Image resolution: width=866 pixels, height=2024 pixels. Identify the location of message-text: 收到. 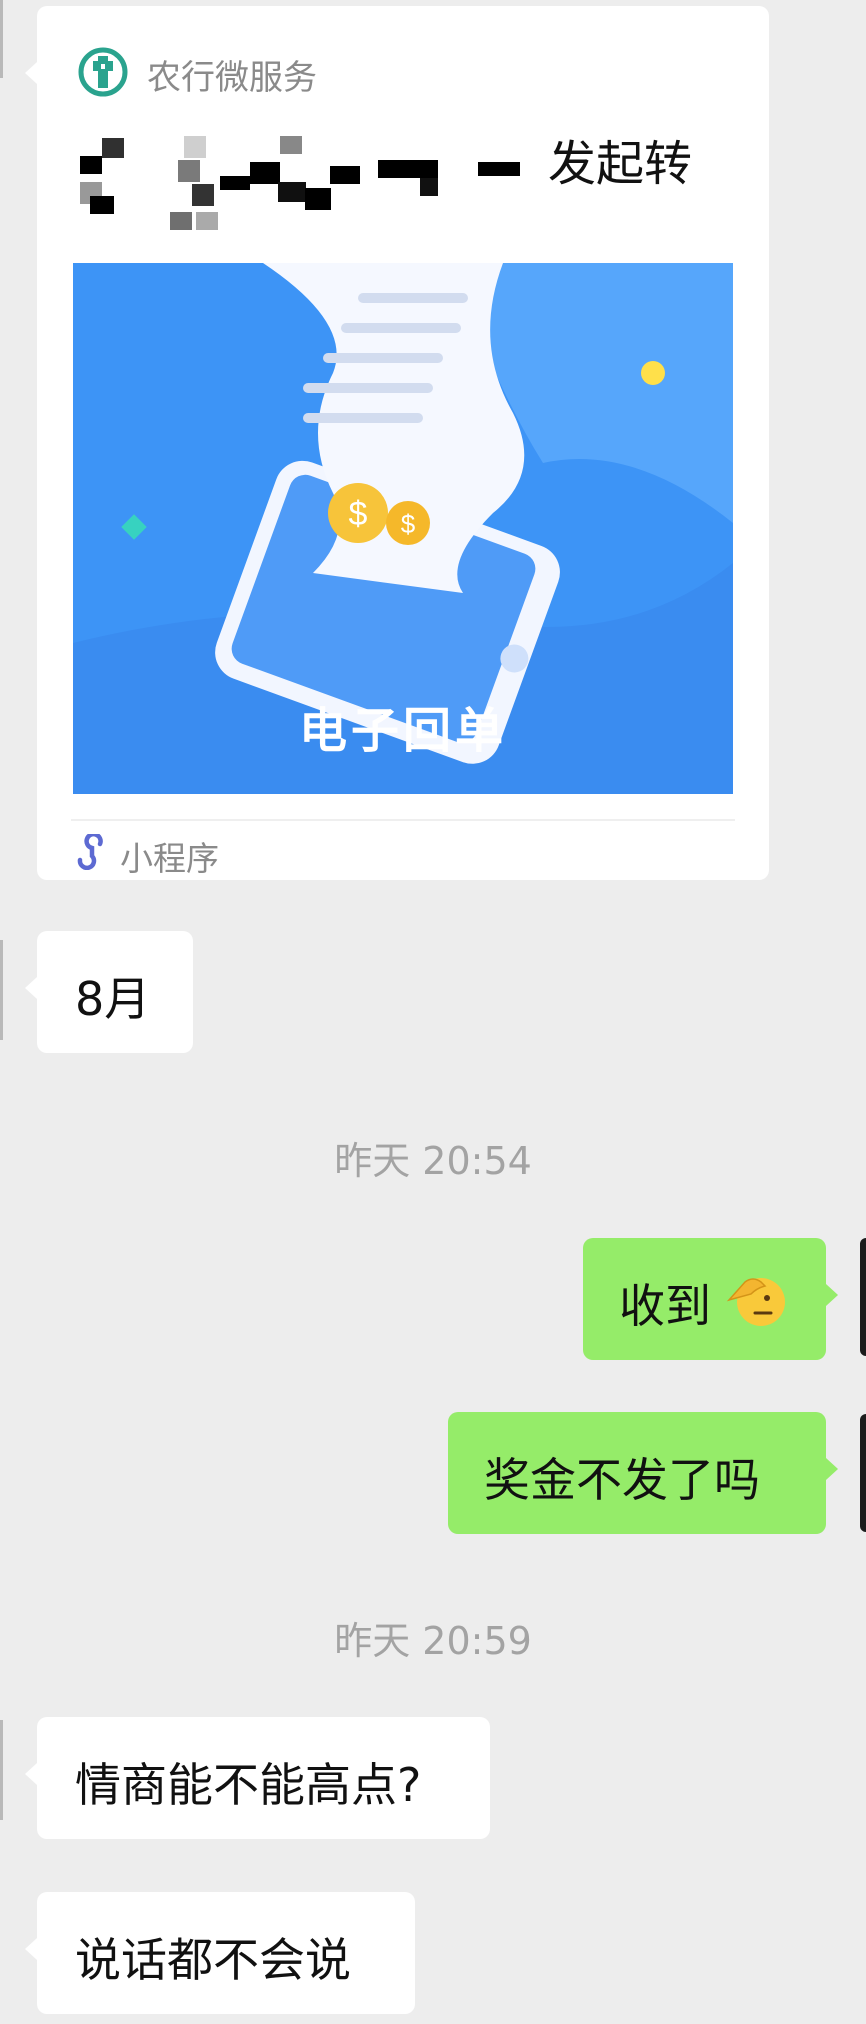
(665, 1306).